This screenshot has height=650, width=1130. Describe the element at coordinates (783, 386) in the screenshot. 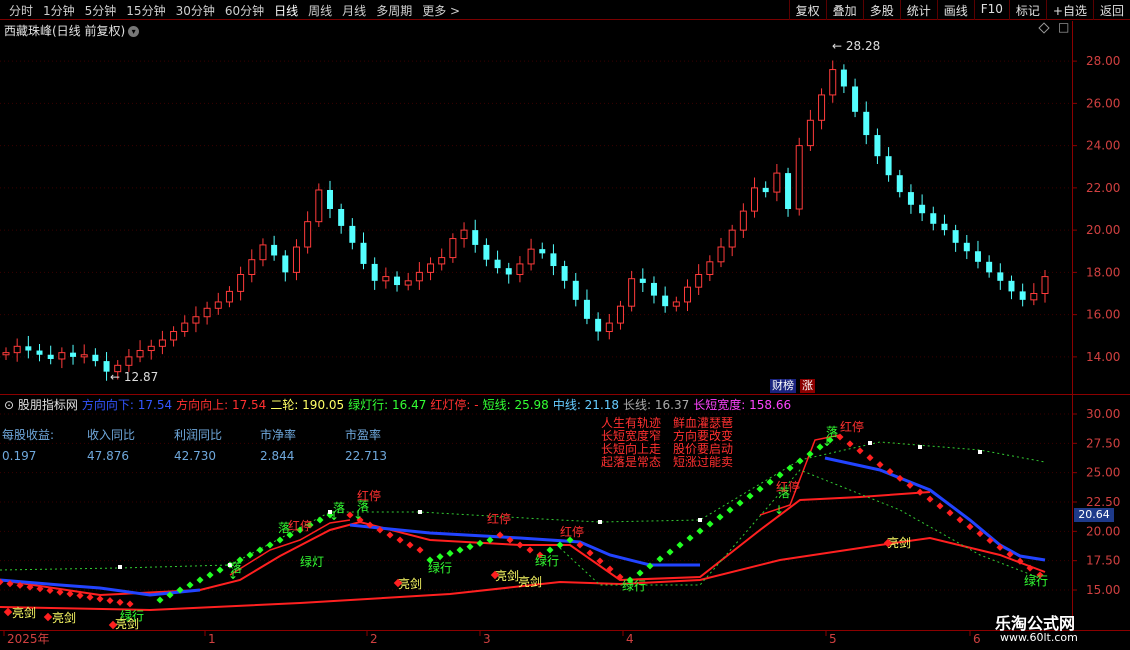

I see `finance-badge: 财榜` at that location.